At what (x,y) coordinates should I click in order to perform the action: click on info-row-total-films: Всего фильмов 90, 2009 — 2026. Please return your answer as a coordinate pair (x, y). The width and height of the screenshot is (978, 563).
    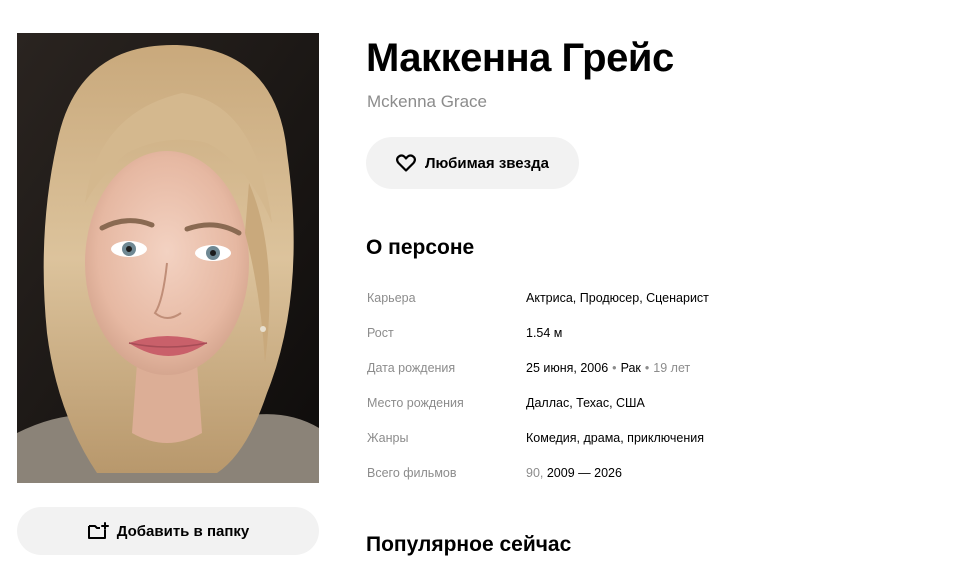
    Looking at the image, I should click on (627, 472).